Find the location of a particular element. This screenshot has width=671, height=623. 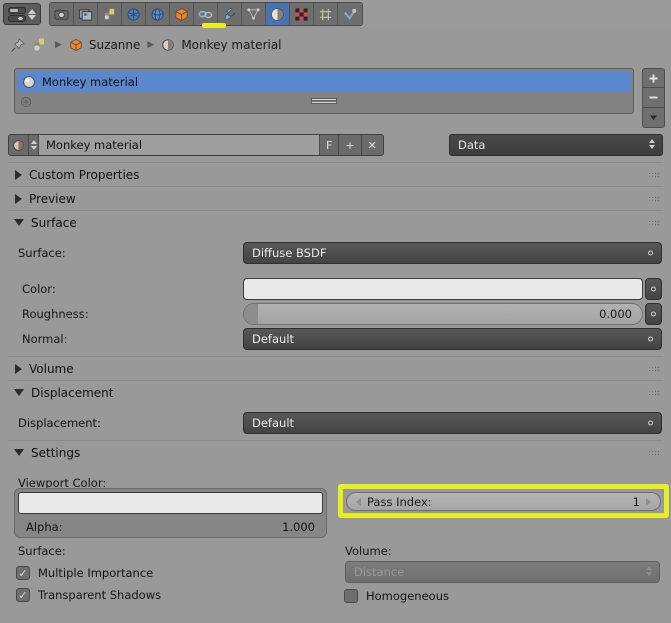

color-socket-button is located at coordinates (653, 289).